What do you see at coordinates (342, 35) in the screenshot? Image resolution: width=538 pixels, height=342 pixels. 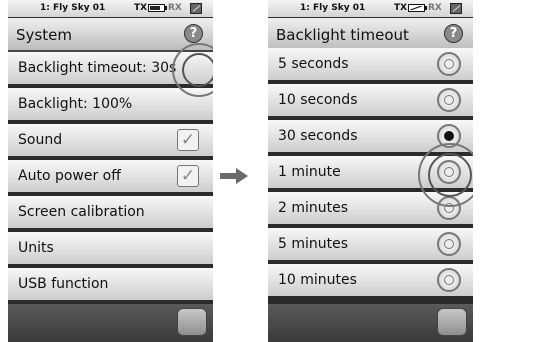 I see `page-title: Backlight timeout` at bounding box center [342, 35].